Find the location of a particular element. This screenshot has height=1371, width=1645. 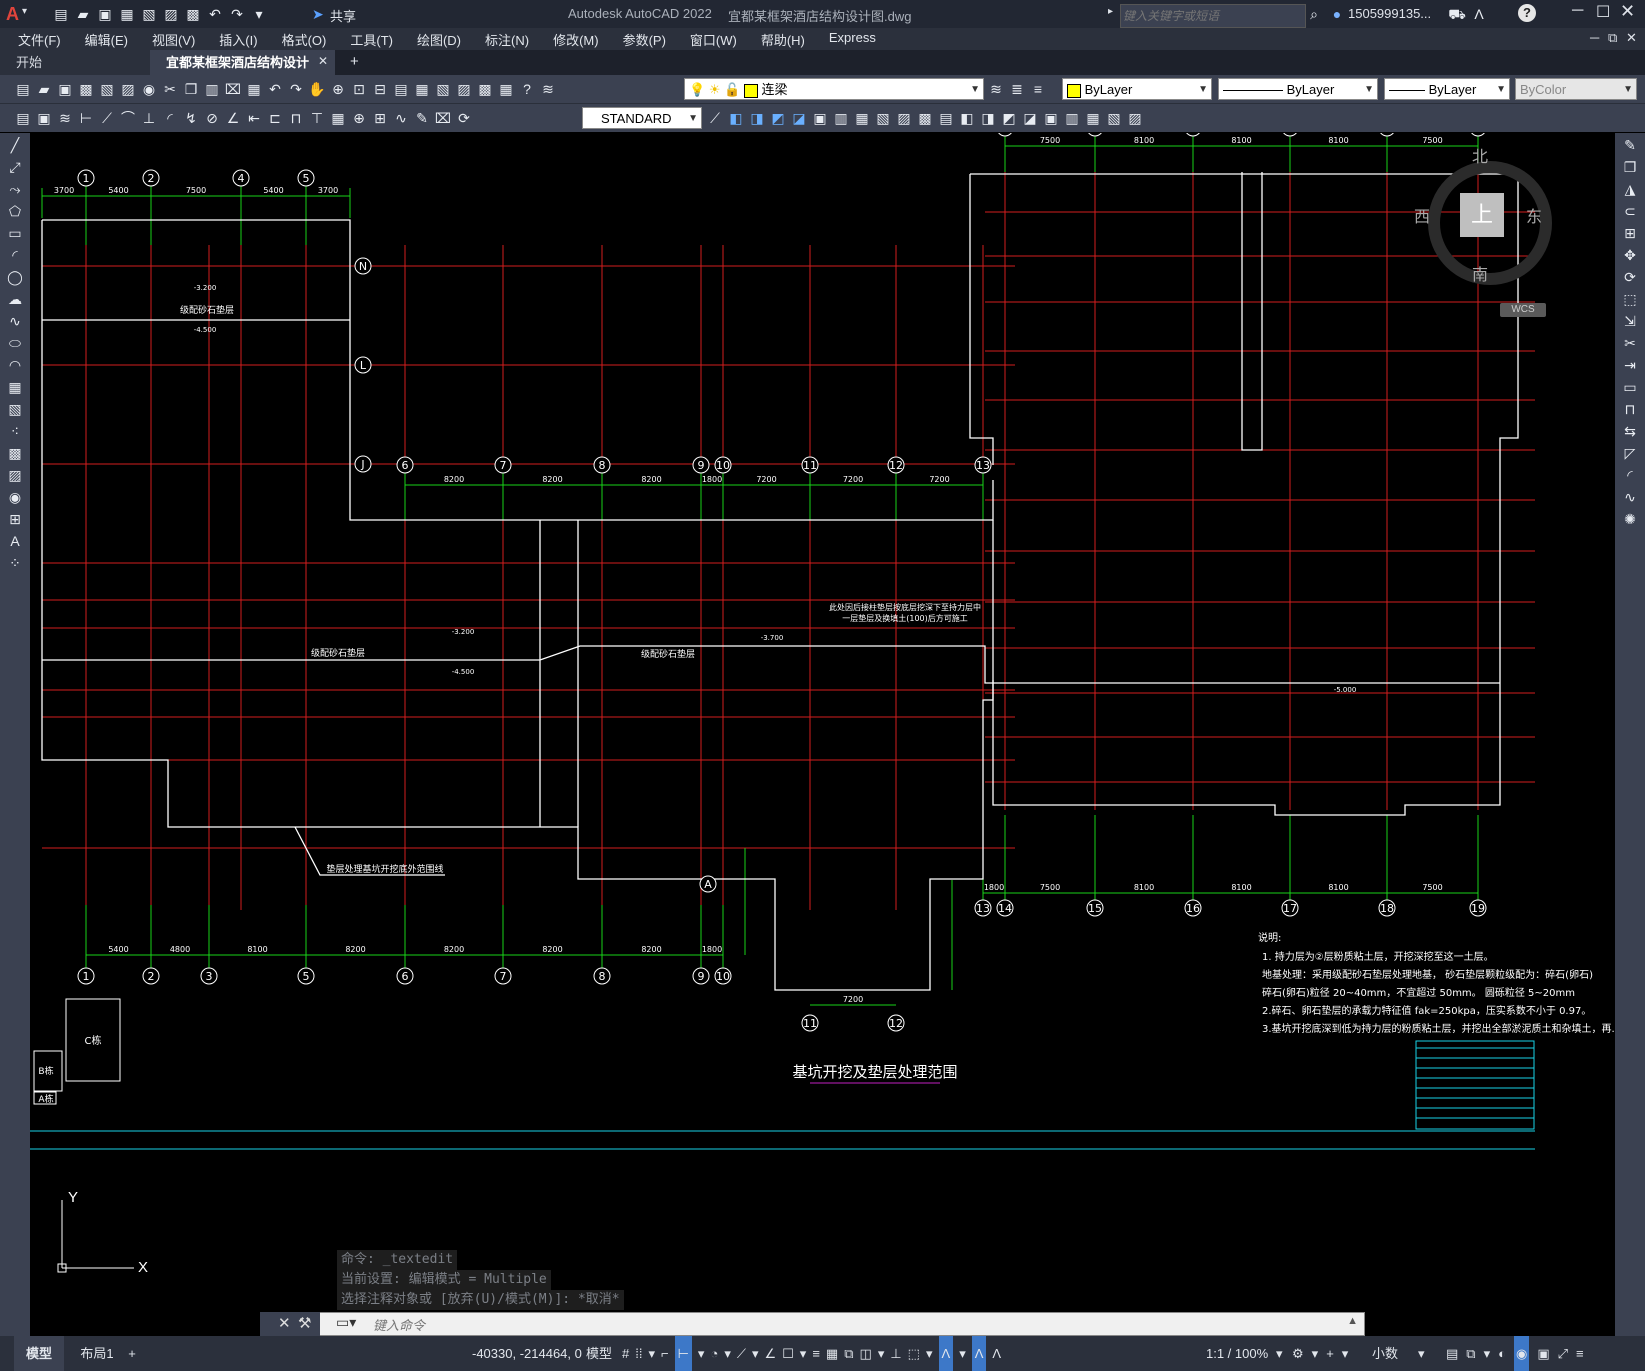

copy-icon: ❐ is located at coordinates (191, 89).